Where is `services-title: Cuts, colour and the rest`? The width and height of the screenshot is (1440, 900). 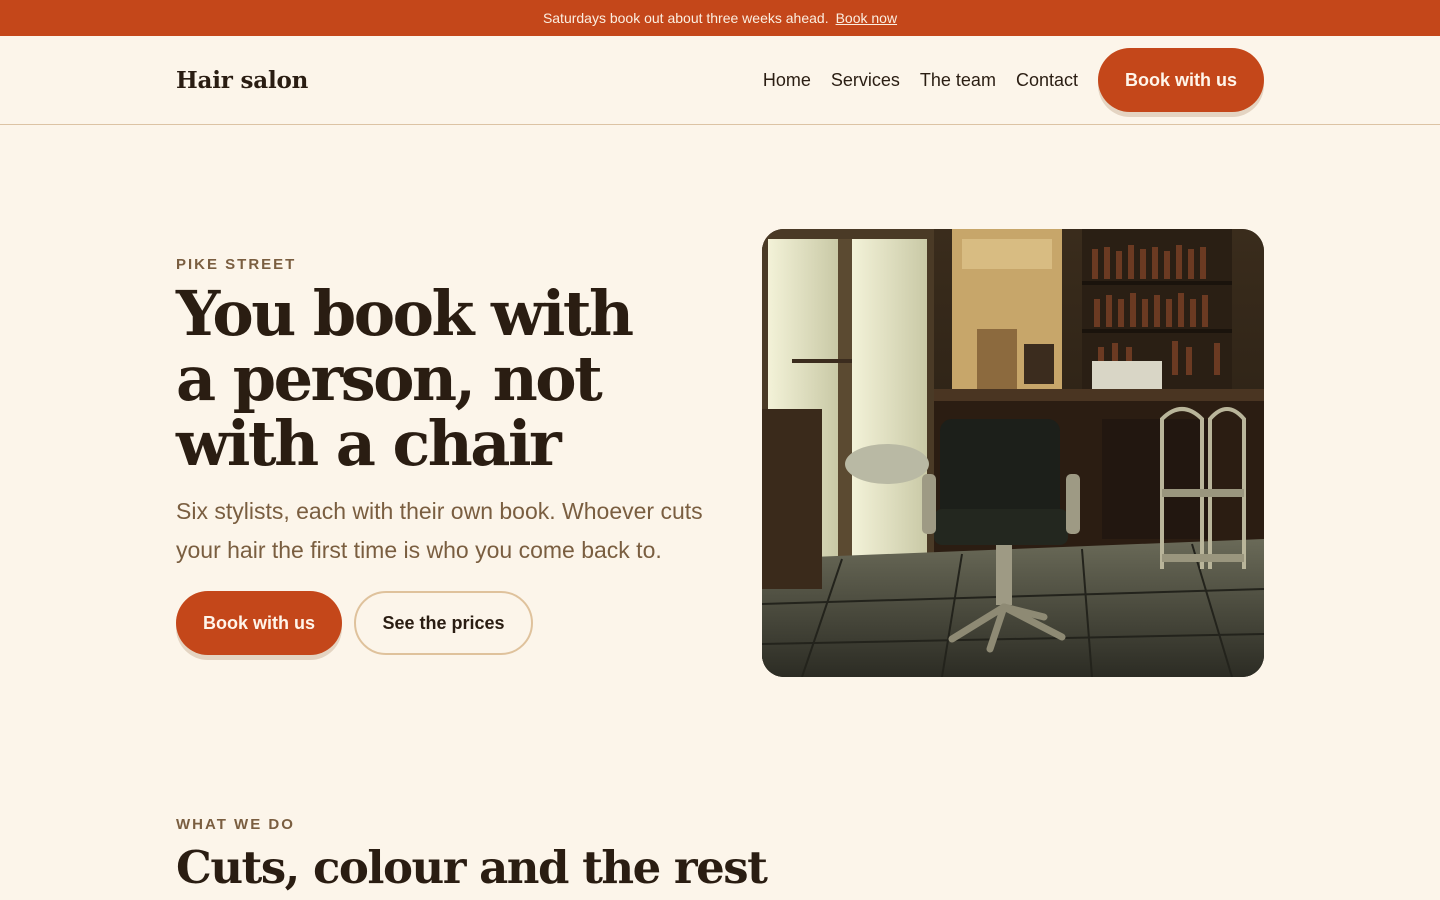
services-title: Cuts, colour and the rest is located at coordinates (472, 867).